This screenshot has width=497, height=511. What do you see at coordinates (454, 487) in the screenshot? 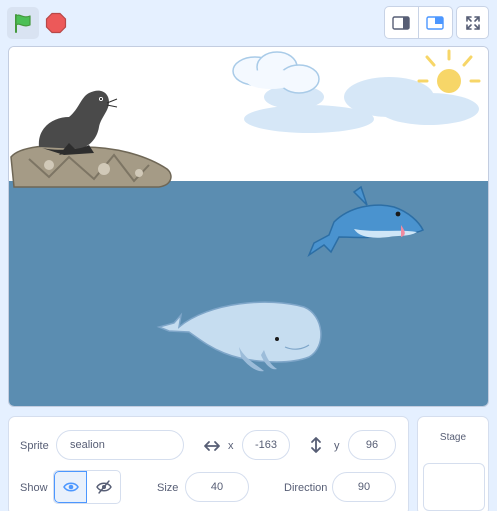
I see `stage-thumbnail` at bounding box center [454, 487].